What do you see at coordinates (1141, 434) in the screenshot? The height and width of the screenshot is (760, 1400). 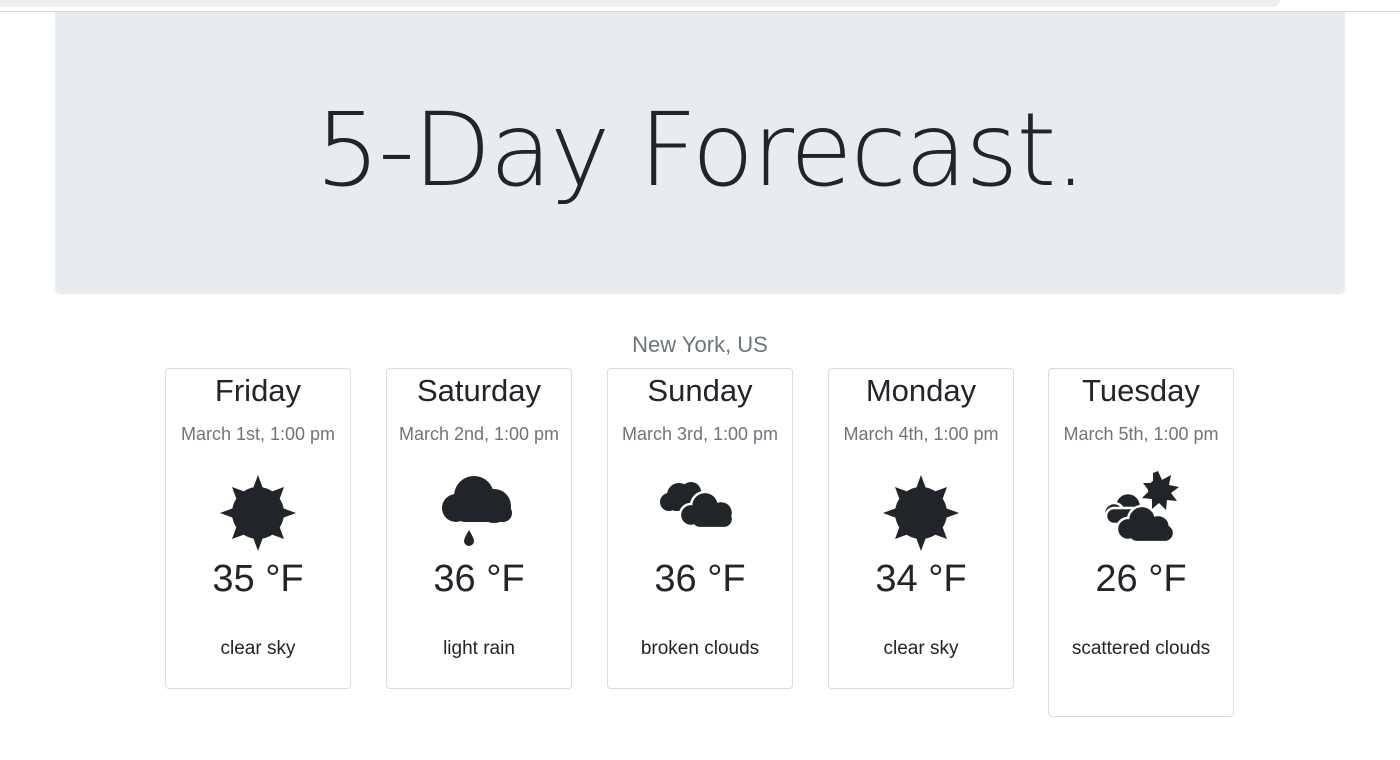 I see `forecast-date: March 5th, 1:00 pm` at bounding box center [1141, 434].